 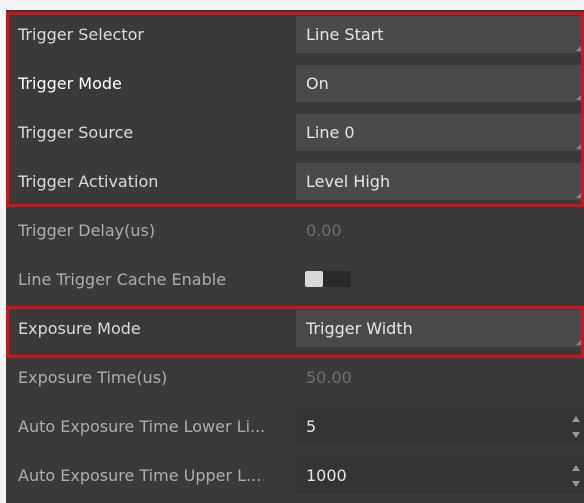 What do you see at coordinates (345, 34) in the screenshot?
I see `trigger-selector-value: Line Start` at bounding box center [345, 34].